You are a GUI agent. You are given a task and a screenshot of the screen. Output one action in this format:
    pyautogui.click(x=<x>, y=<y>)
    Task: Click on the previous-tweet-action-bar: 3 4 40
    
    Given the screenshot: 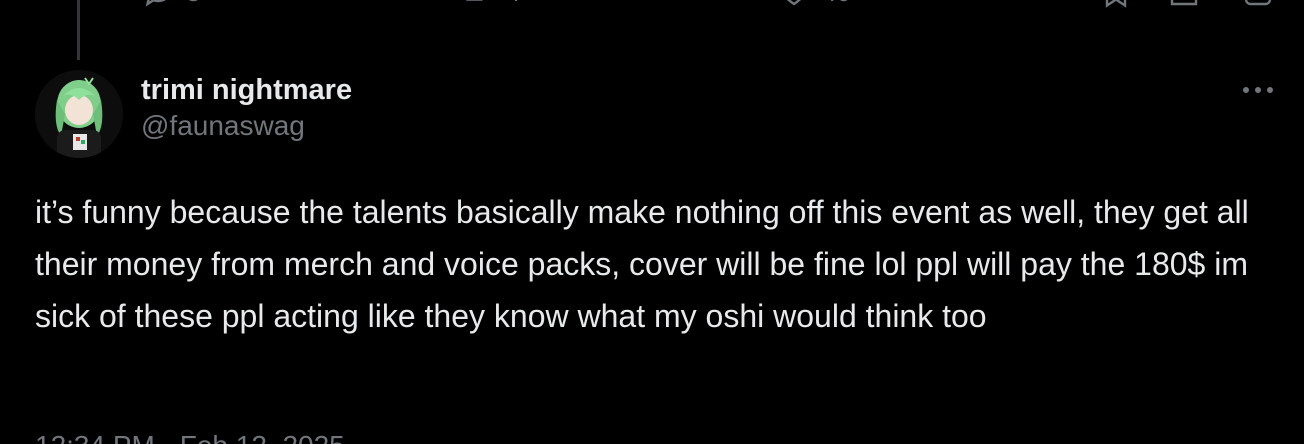 What is the action you would take?
    pyautogui.click(x=652, y=9)
    